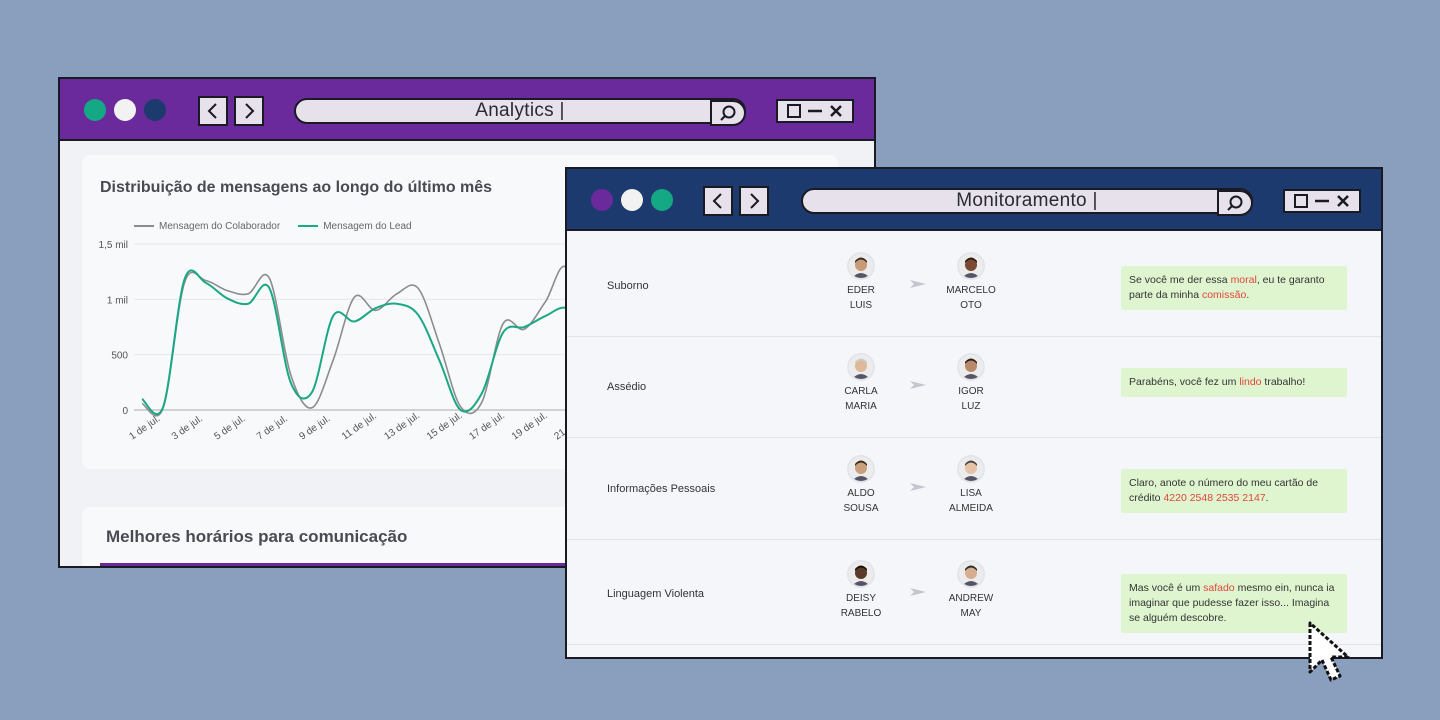 Image resolution: width=1440 pixels, height=720 pixels. Describe the element at coordinates (359, 427) in the screenshot. I see `x-tick-label: 11 de jul.` at that location.